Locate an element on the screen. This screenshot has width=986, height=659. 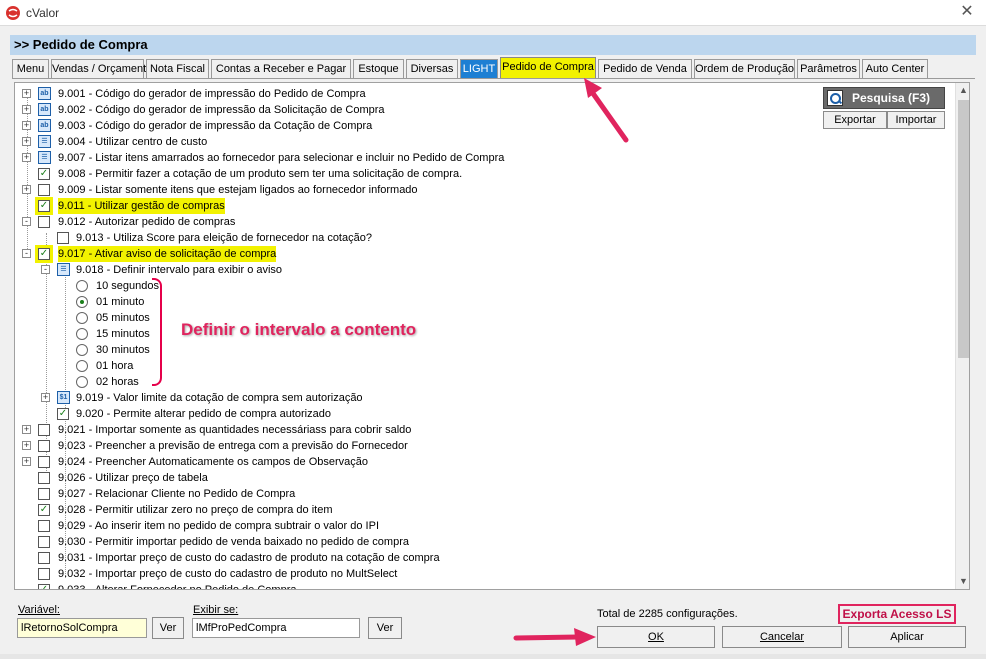
apply-button: Aplicar is located at coordinates (907, 637).